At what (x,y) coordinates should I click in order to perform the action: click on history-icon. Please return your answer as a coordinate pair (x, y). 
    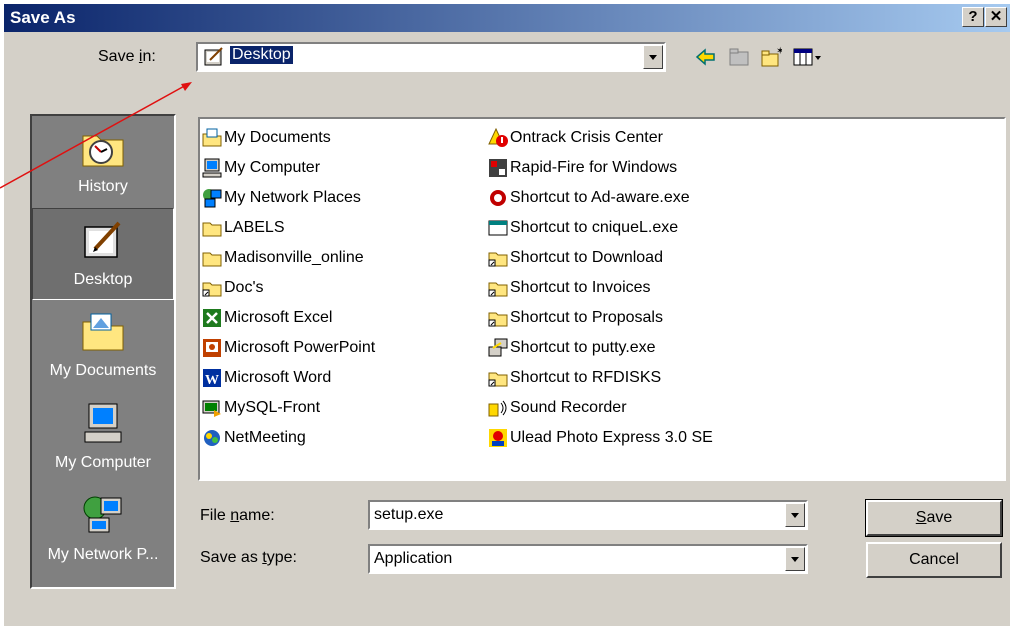
    Looking at the image, I should click on (103, 151).